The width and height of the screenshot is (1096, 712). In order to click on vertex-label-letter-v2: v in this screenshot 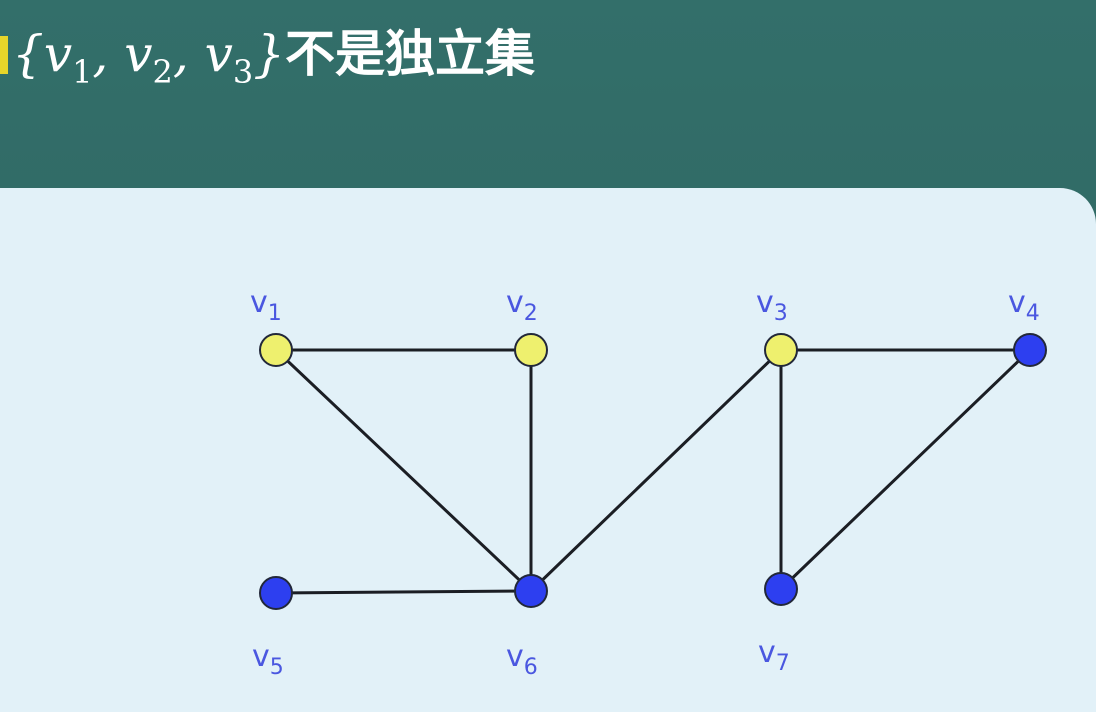, I will do `click(515, 302)`.